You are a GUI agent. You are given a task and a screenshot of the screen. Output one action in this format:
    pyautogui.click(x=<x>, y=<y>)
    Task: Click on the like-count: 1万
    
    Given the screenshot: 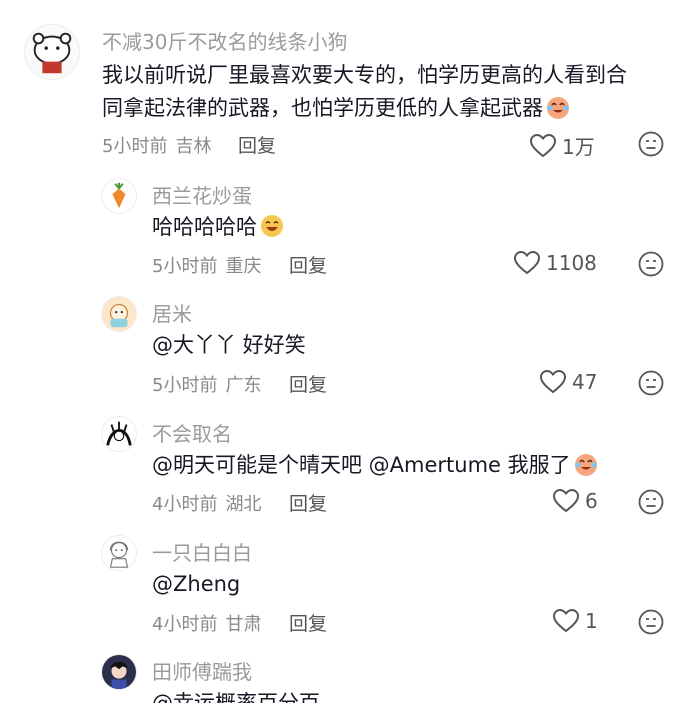 What is the action you would take?
    pyautogui.click(x=578, y=147)
    